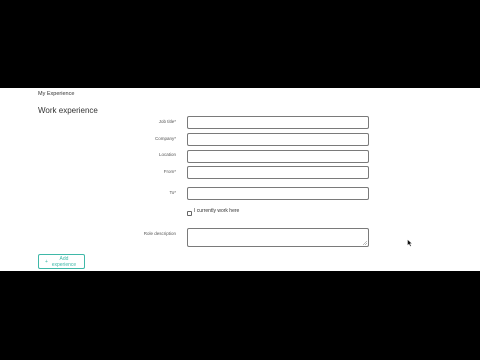 The height and width of the screenshot is (360, 480). I want to click on to-label: To*, so click(172, 192).